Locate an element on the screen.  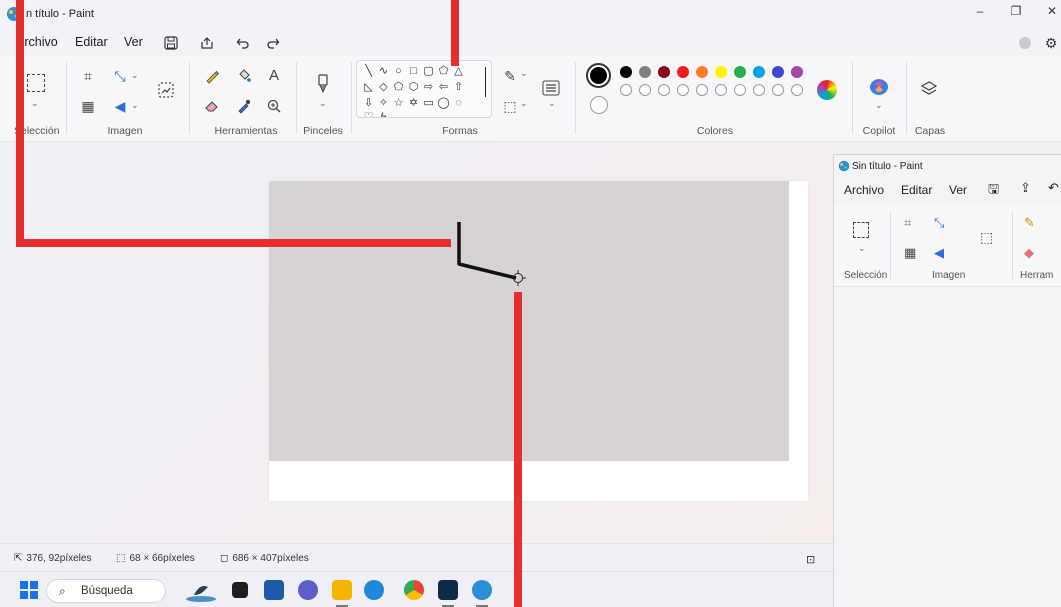
text-tool-icon: A is located at coordinates (274, 75).